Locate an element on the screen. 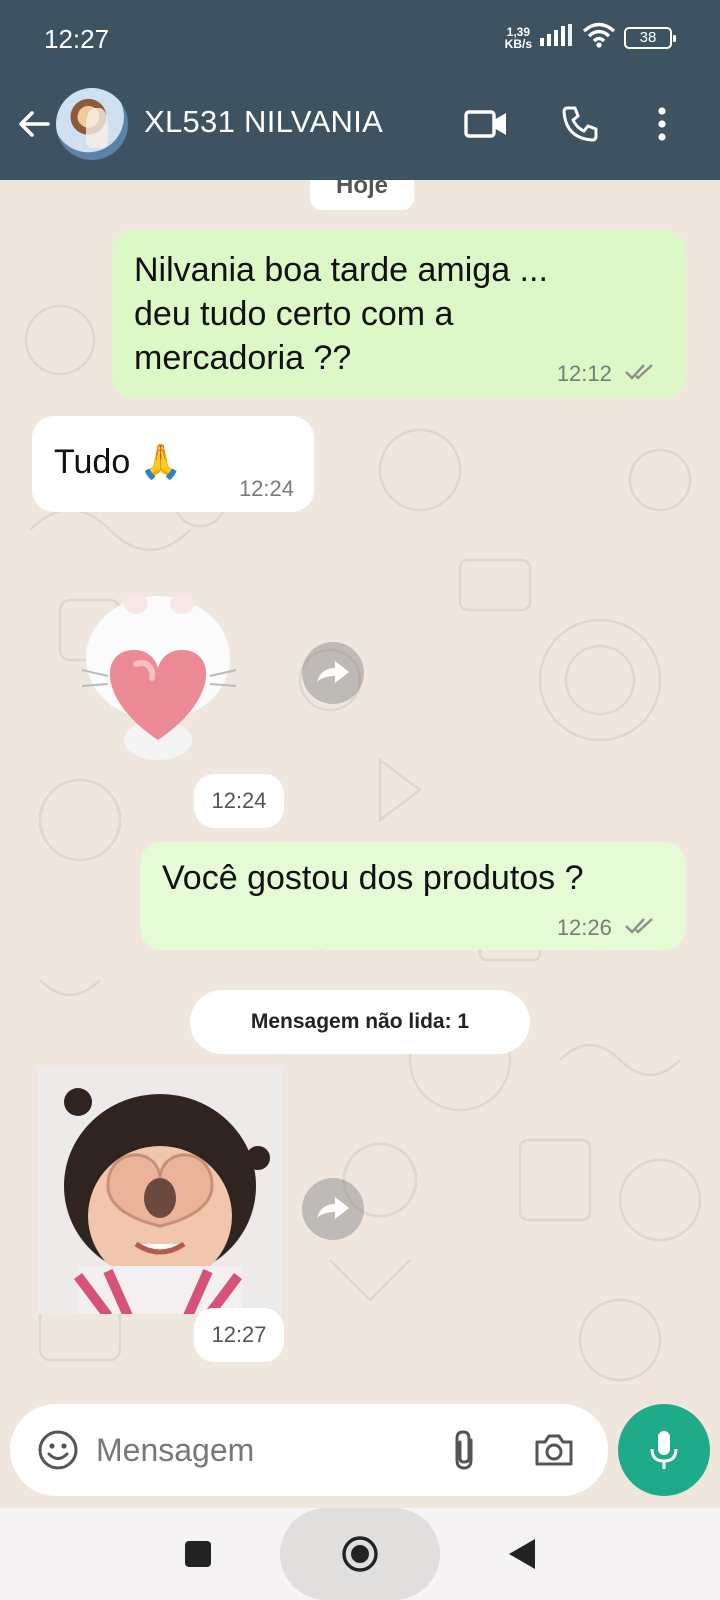 This screenshot has height=1600, width=720. recents-button is located at coordinates (198, 1554).